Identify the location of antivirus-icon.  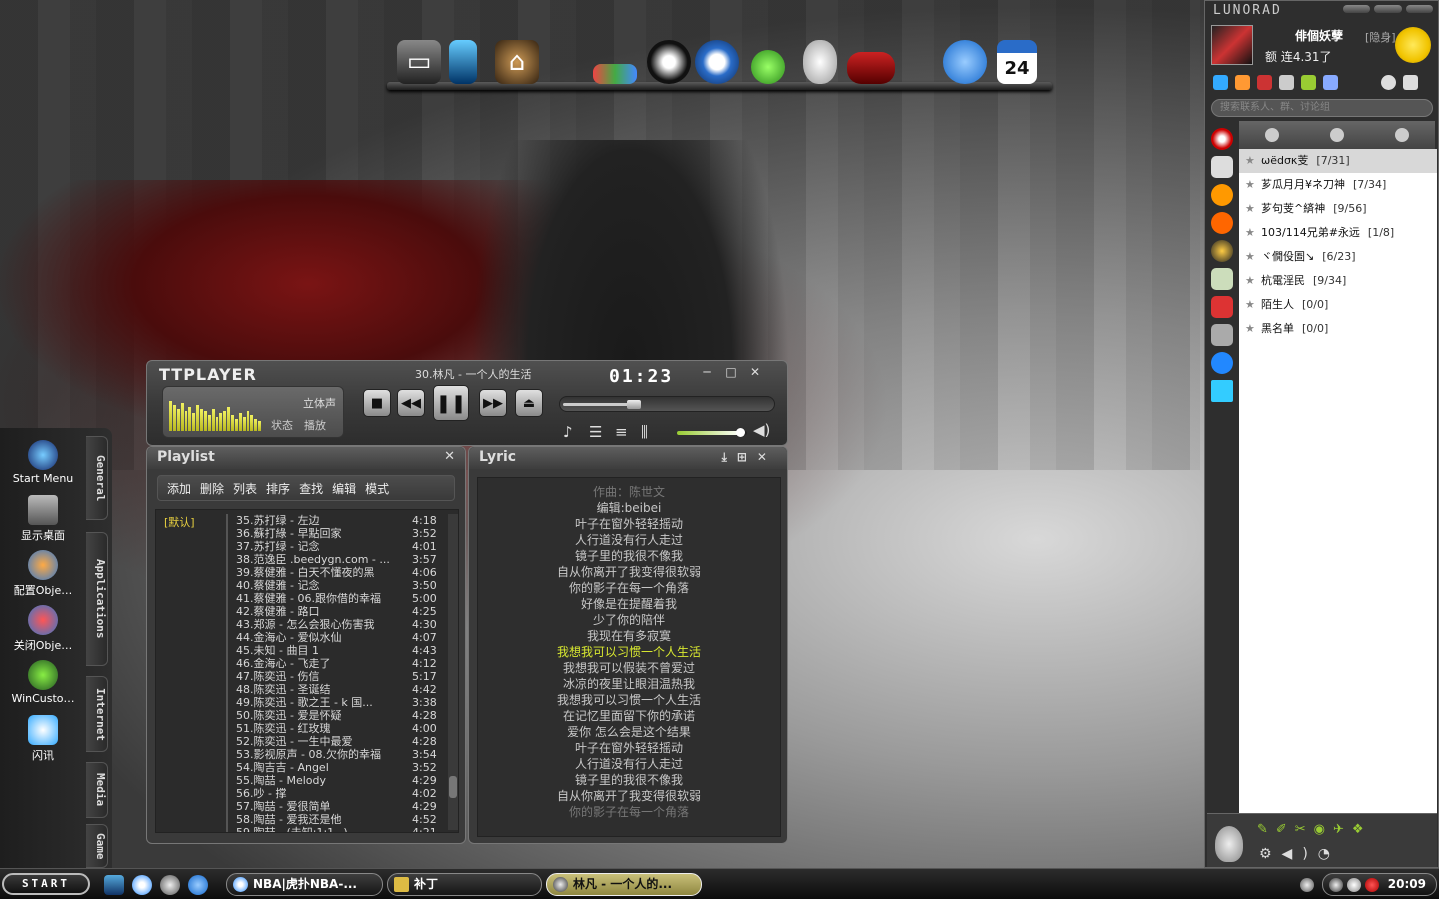
(1372, 885).